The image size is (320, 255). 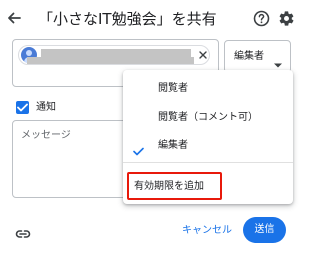 What do you see at coordinates (249, 56) in the screenshot?
I see `role-select-value: 編集者` at bounding box center [249, 56].